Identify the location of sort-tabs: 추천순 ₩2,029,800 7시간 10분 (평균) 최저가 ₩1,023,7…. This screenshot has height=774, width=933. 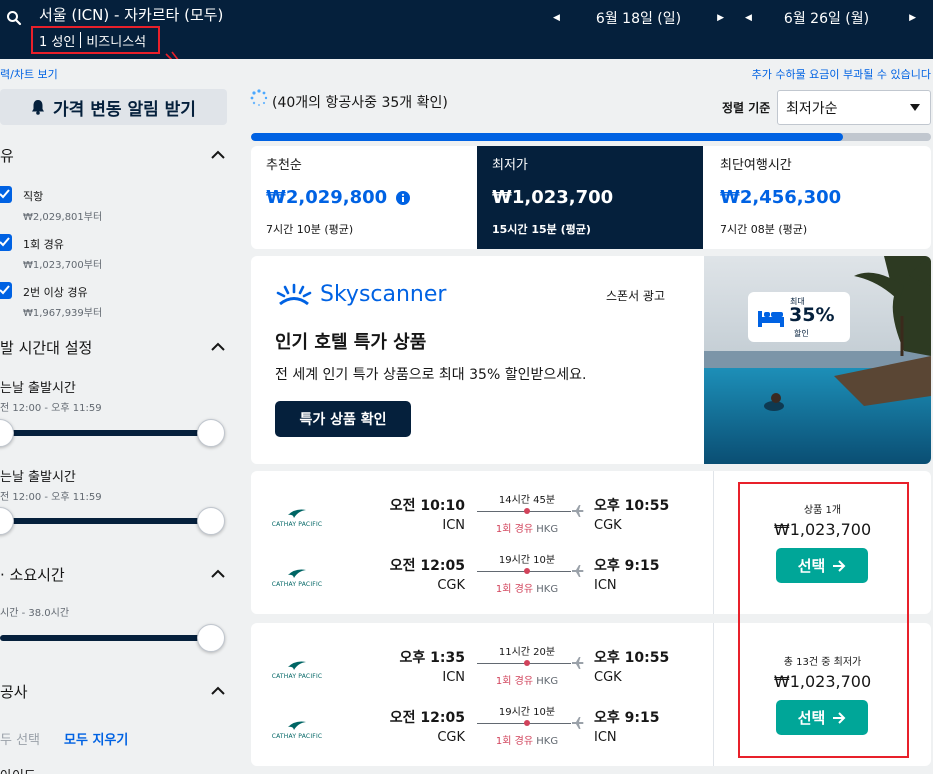
(591, 197).